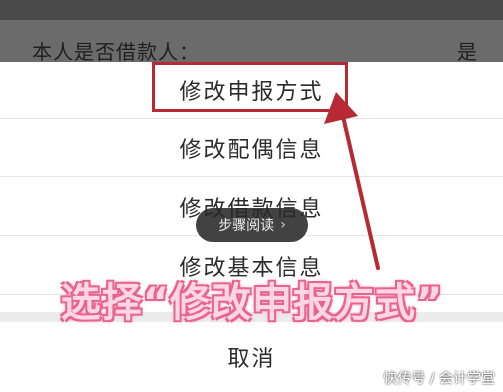 This screenshot has height=392, width=503. What do you see at coordinates (439, 379) in the screenshot?
I see `watermark: 快传号 / 会计学堂` at bounding box center [439, 379].